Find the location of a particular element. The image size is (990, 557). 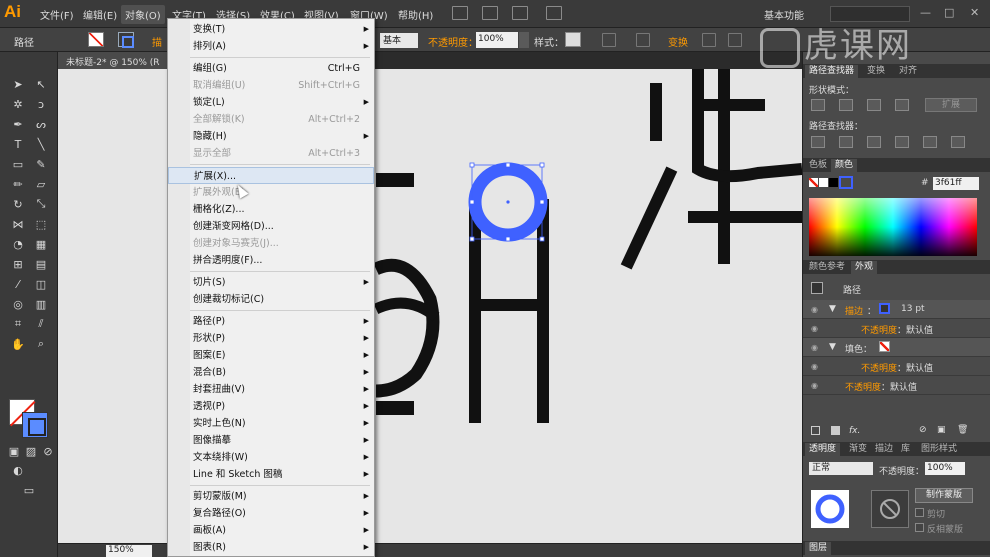

invert-mask-checkbox is located at coordinates (919, 527).